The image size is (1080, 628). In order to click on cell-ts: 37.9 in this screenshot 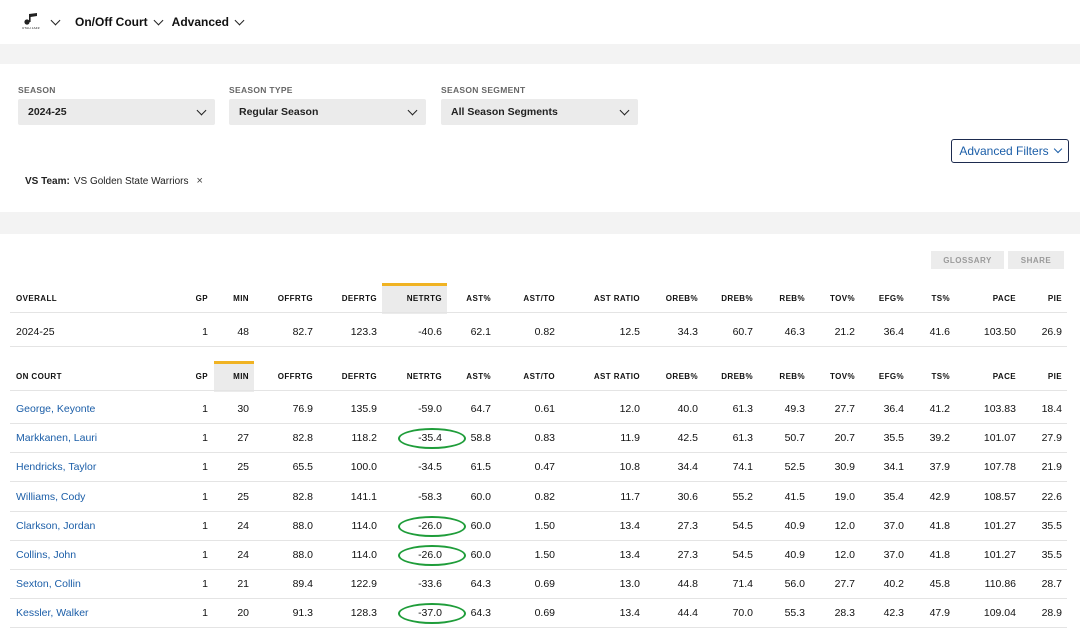, I will do `click(939, 467)`.